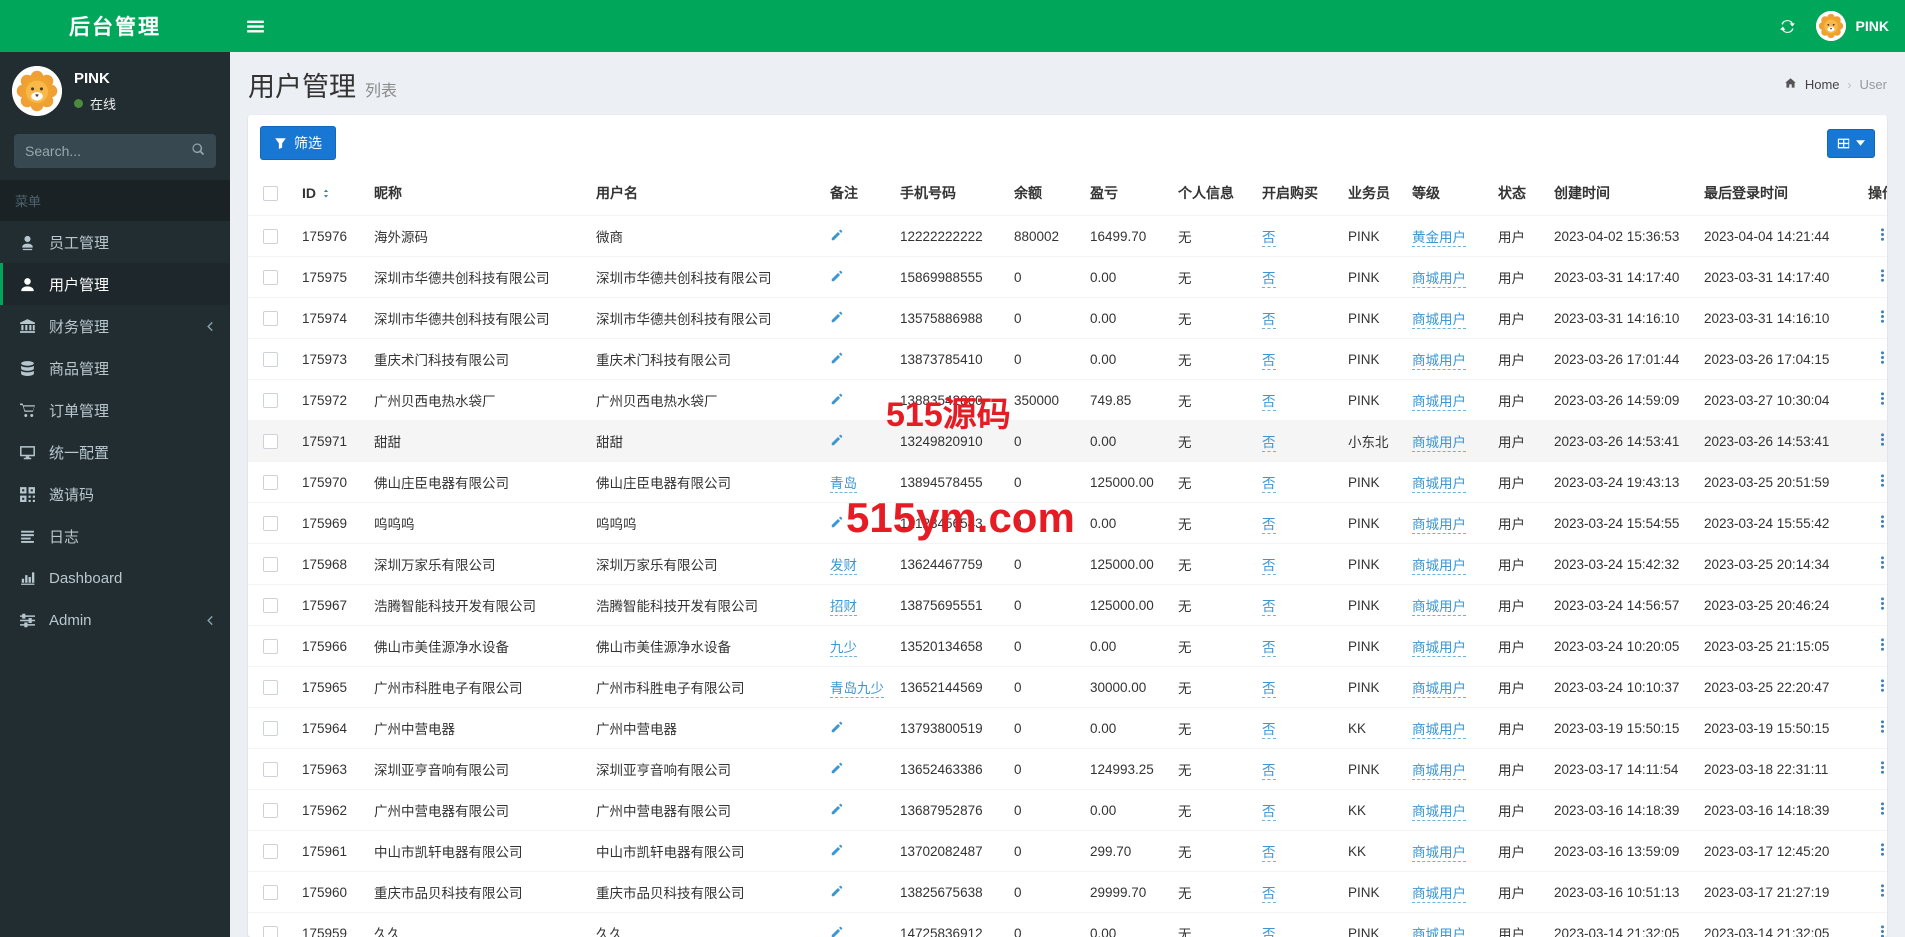 The image size is (1905, 937). Describe the element at coordinates (843, 484) in the screenshot. I see `remark-link: 青岛` at that location.